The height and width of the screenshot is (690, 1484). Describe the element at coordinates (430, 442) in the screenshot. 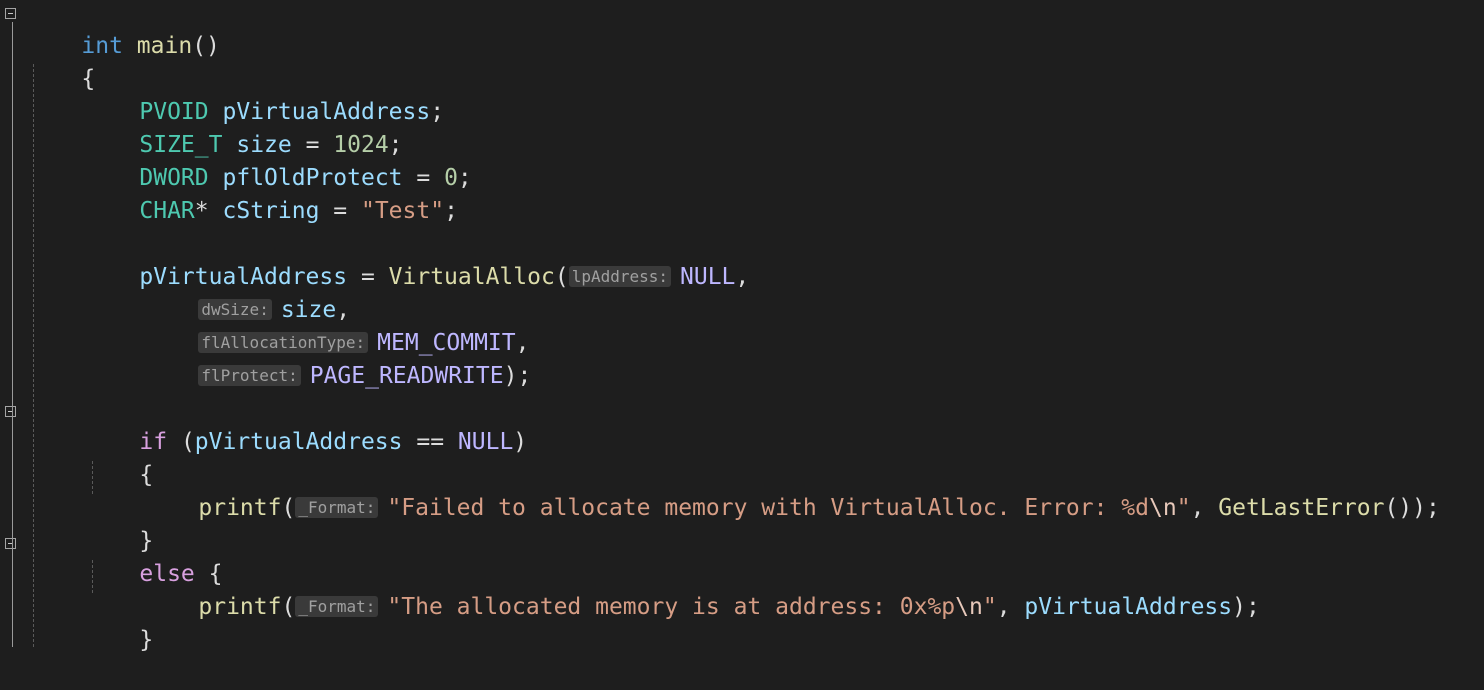

I see `operator: ==` at that location.